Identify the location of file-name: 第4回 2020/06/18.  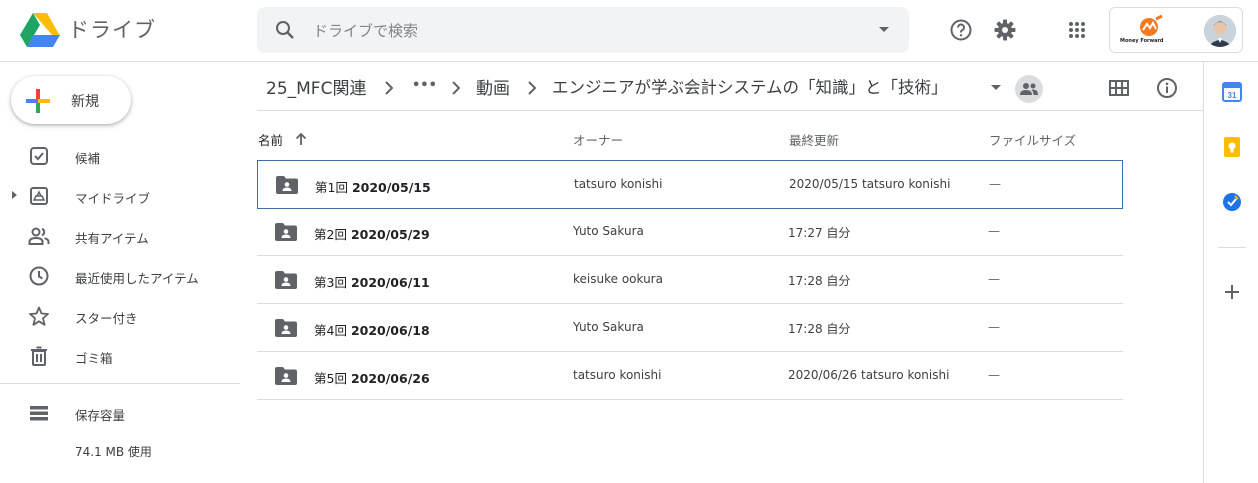
(372, 329).